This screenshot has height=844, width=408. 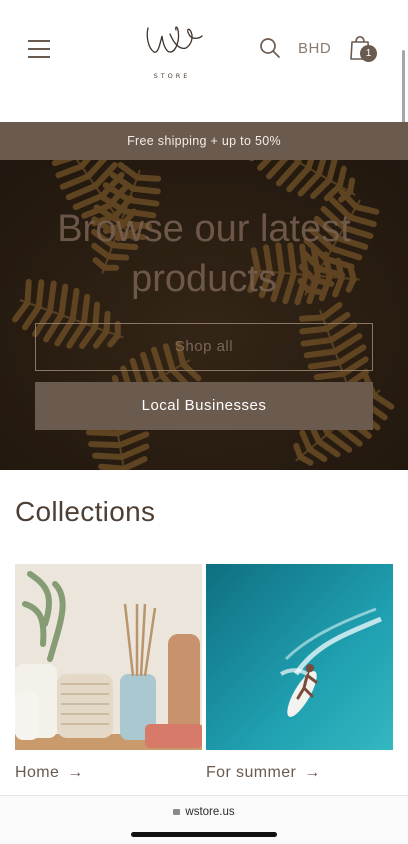 I want to click on lock-icon, so click(x=177, y=812).